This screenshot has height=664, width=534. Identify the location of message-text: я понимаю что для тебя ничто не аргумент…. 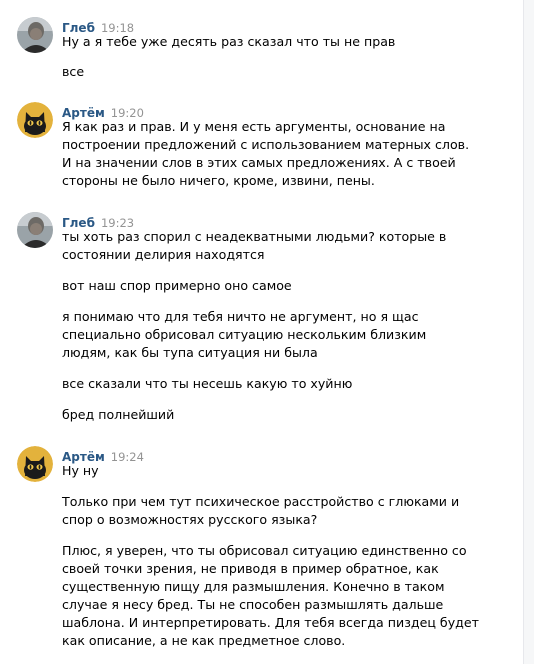
(240, 316).